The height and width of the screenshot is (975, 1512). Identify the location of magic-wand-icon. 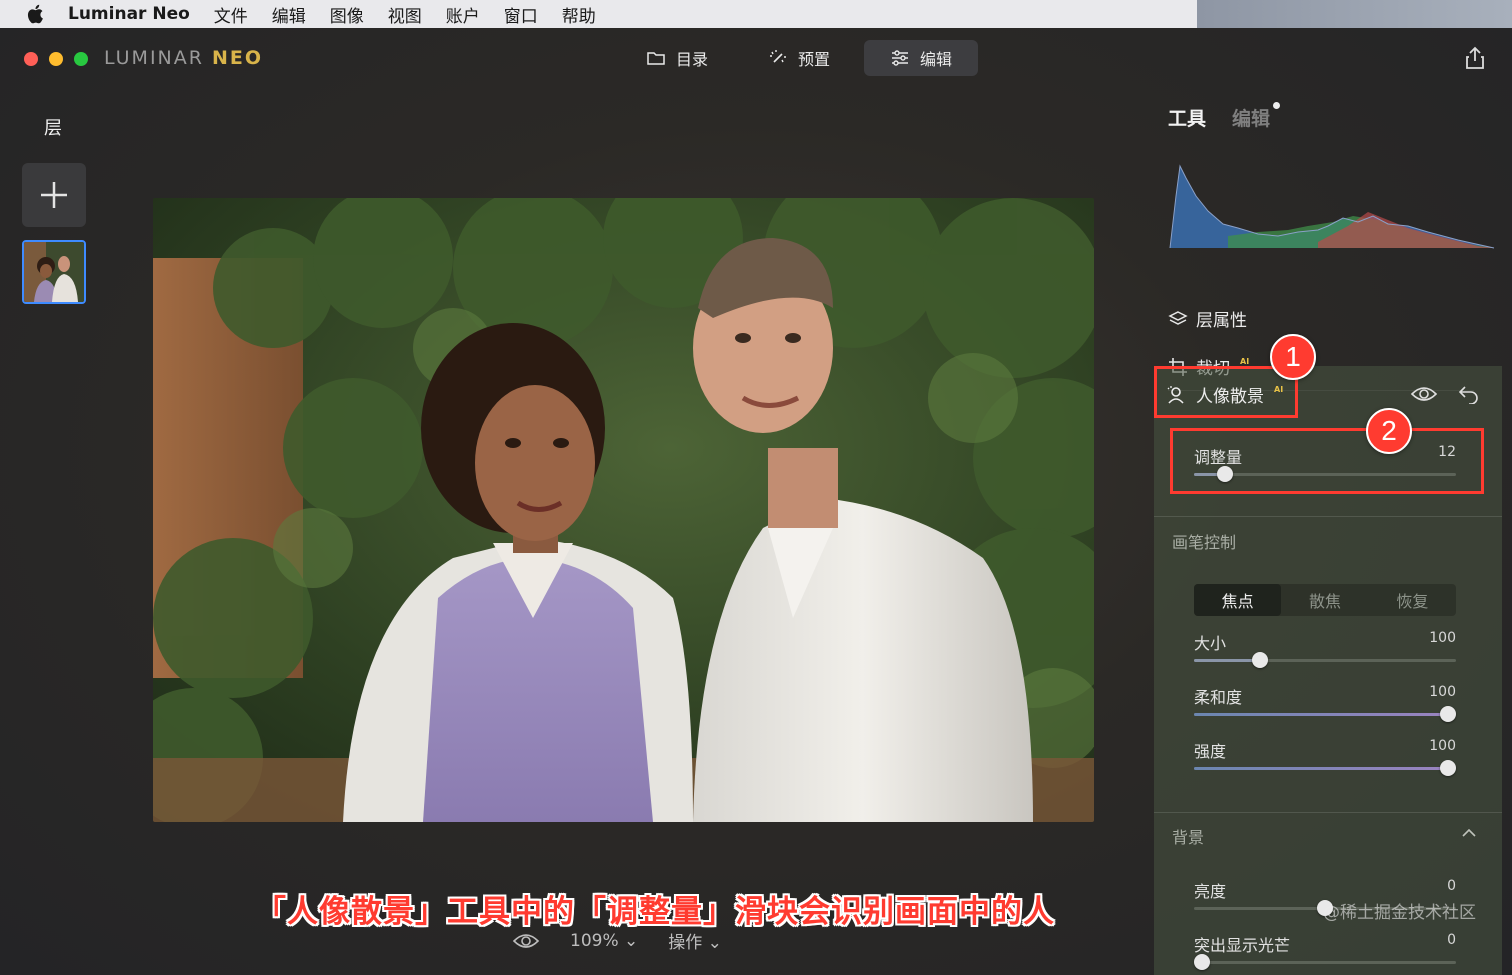
(778, 56).